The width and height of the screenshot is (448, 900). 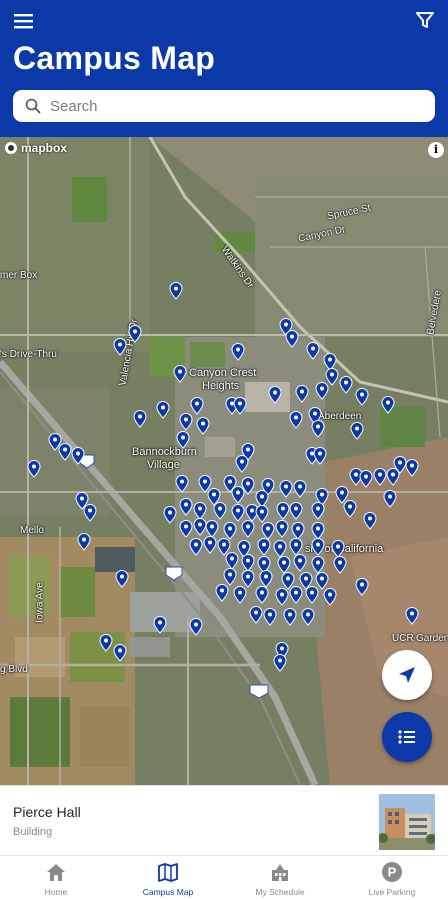 What do you see at coordinates (407, 737) in the screenshot?
I see `list-view-button` at bounding box center [407, 737].